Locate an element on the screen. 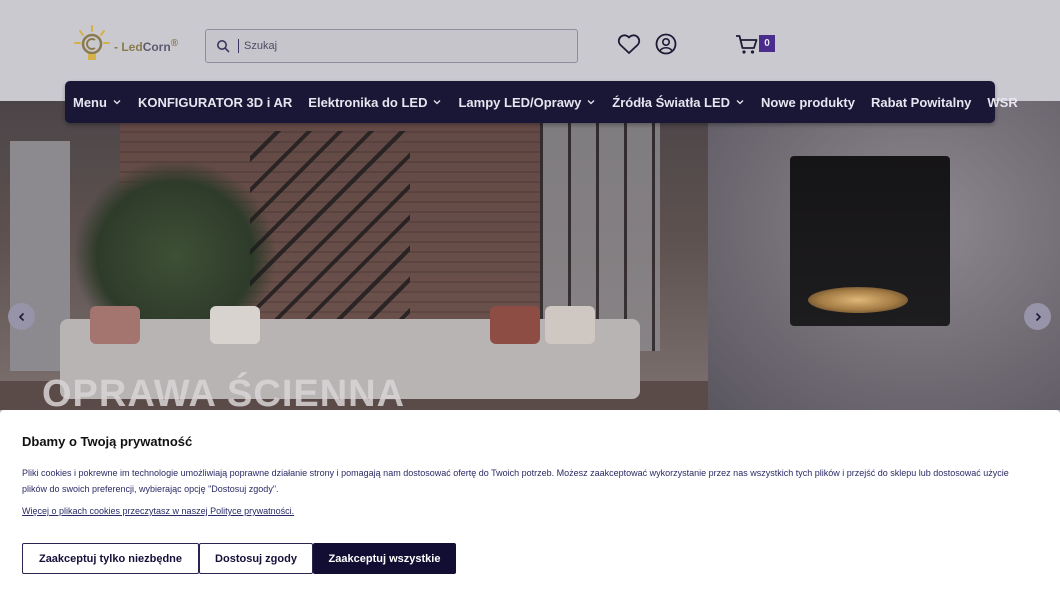 This screenshot has height=596, width=1060. nav-item-label: Nowe produkty is located at coordinates (808, 102).